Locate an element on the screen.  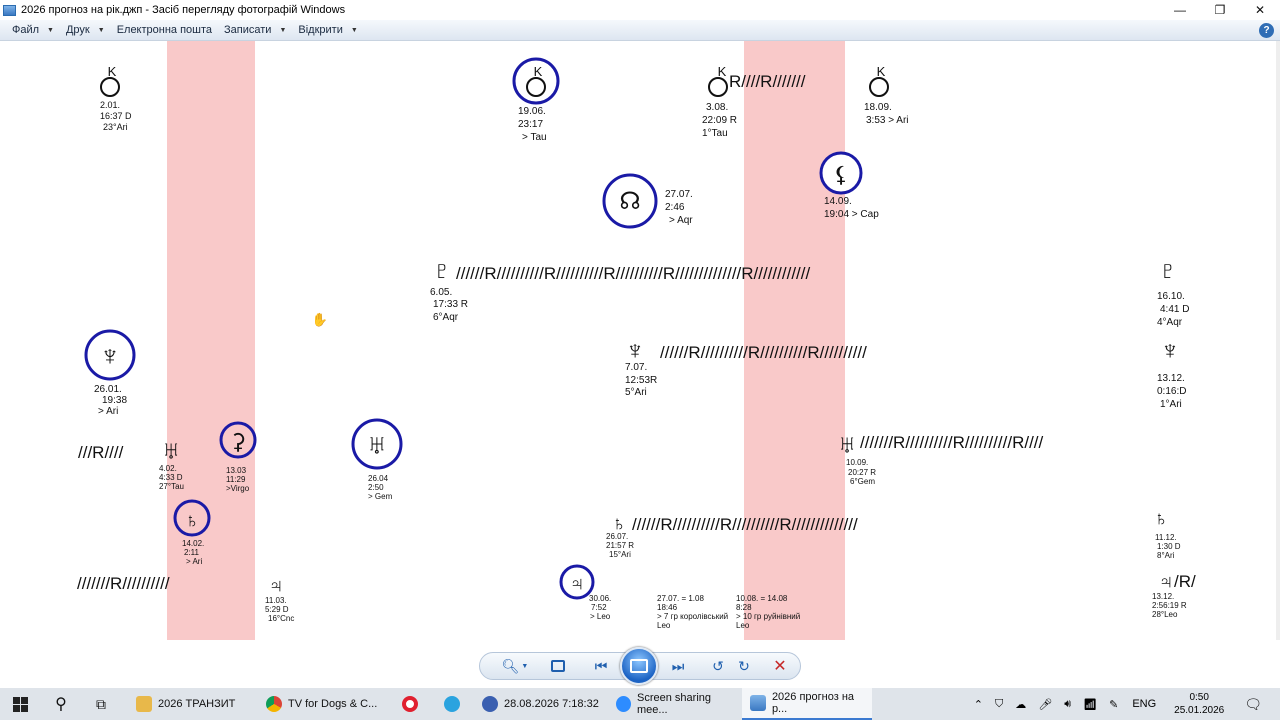
neptune-retrograde-line: //////R//////////R//////////R////////// is located at coordinates (763, 352).